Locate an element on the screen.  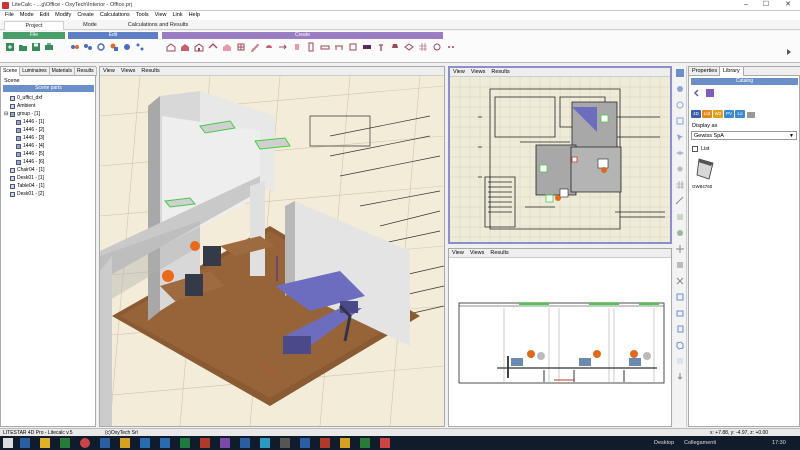
luminaire-product-icon is located at coordinates (706, 169).